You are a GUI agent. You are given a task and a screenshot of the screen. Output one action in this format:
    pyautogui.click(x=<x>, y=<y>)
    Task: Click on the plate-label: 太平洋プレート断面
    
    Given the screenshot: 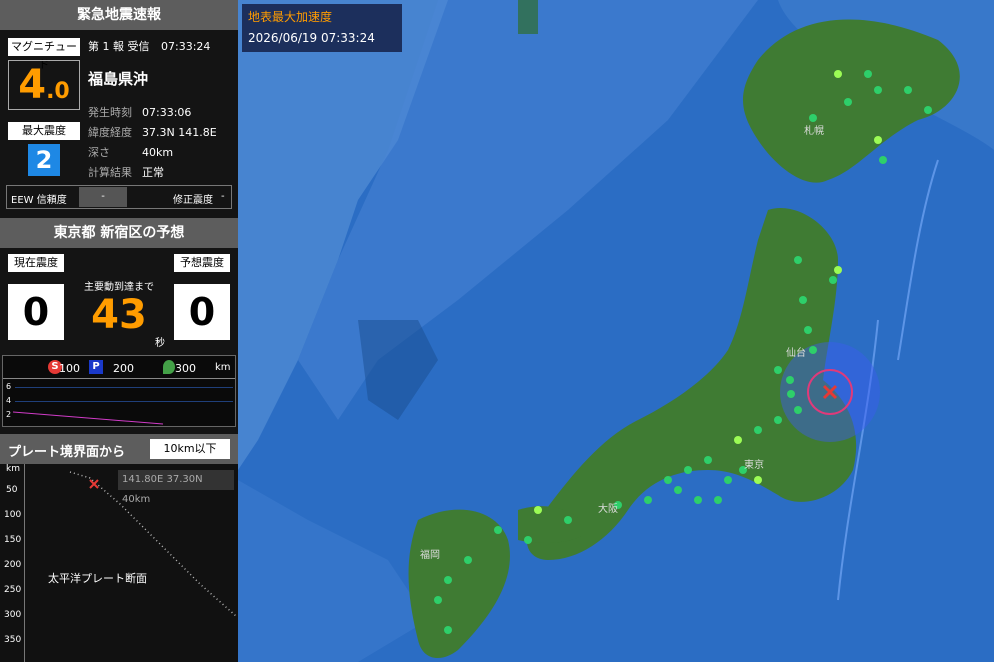 What is the action you would take?
    pyautogui.click(x=97, y=578)
    